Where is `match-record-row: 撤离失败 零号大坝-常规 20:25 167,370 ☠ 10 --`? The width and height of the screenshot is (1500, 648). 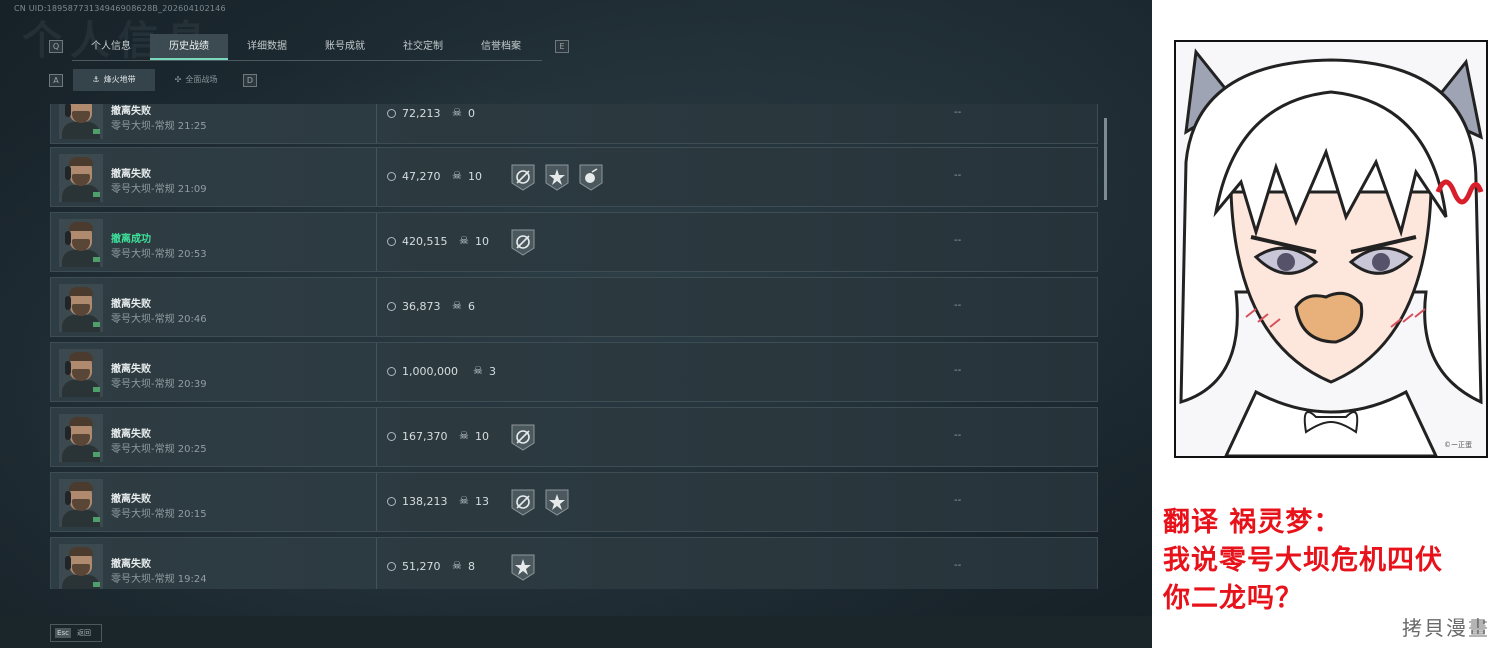
match-record-row: 撤离失败 零号大坝-常规 20:25 167,370 ☠ 10 -- is located at coordinates (574, 437).